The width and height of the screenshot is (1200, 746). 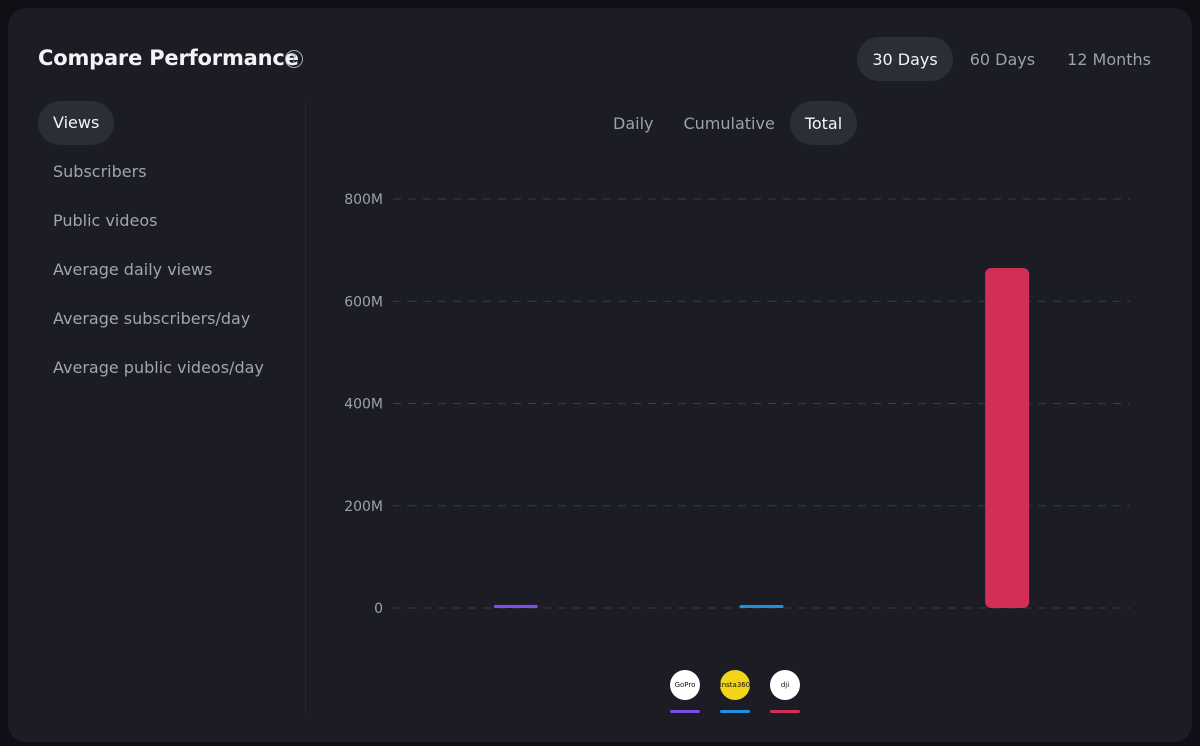 What do you see at coordinates (1002, 59) in the screenshot?
I see `range-60-days-button: 60 Days` at bounding box center [1002, 59].